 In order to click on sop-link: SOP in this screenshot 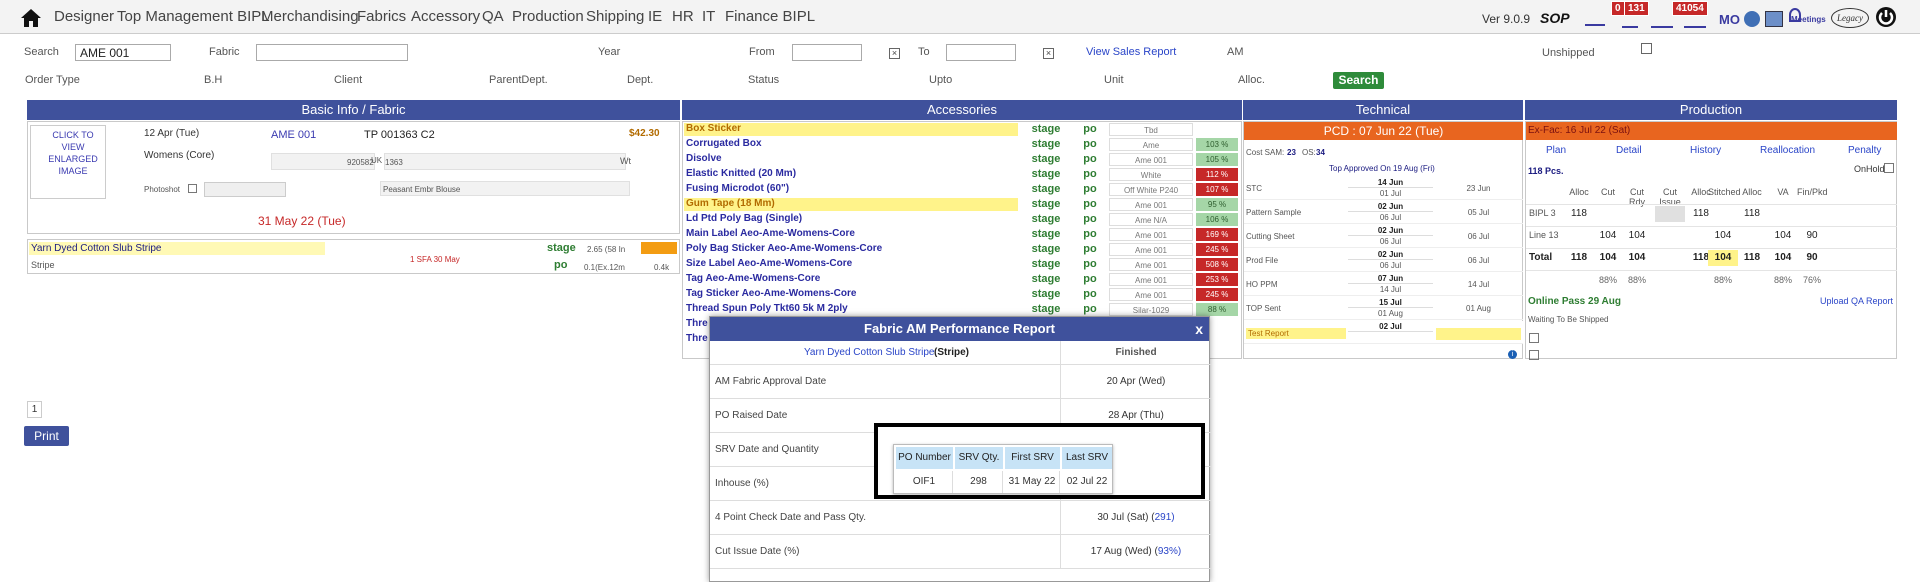, I will do `click(1555, 18)`.